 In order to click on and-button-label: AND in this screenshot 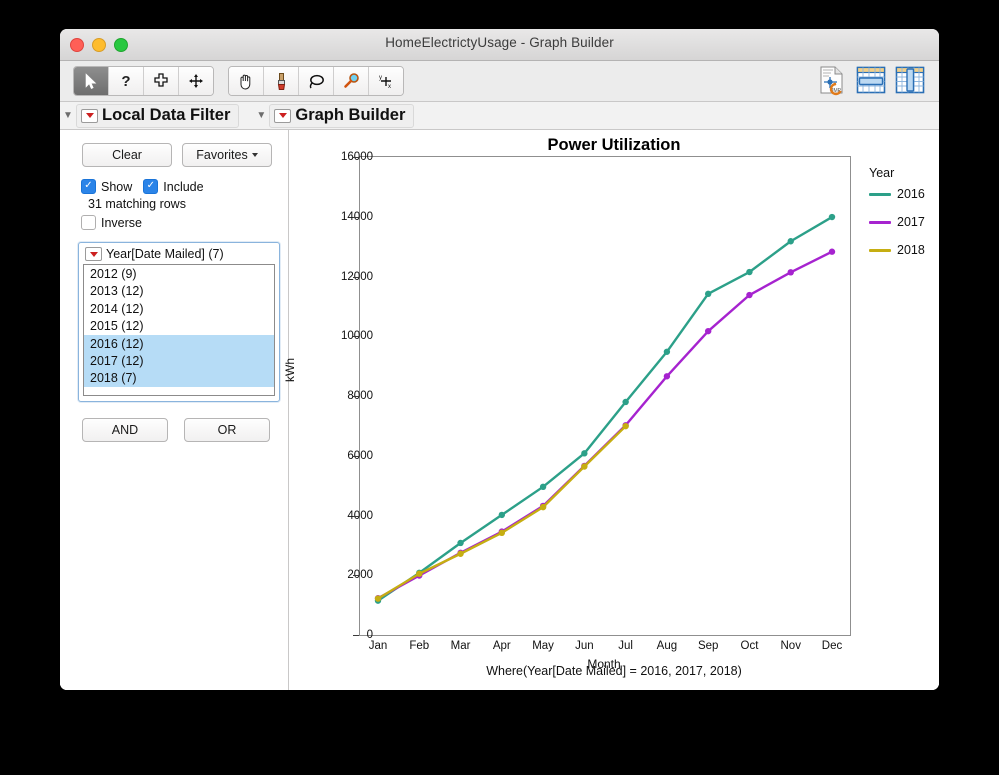, I will do `click(125, 430)`.